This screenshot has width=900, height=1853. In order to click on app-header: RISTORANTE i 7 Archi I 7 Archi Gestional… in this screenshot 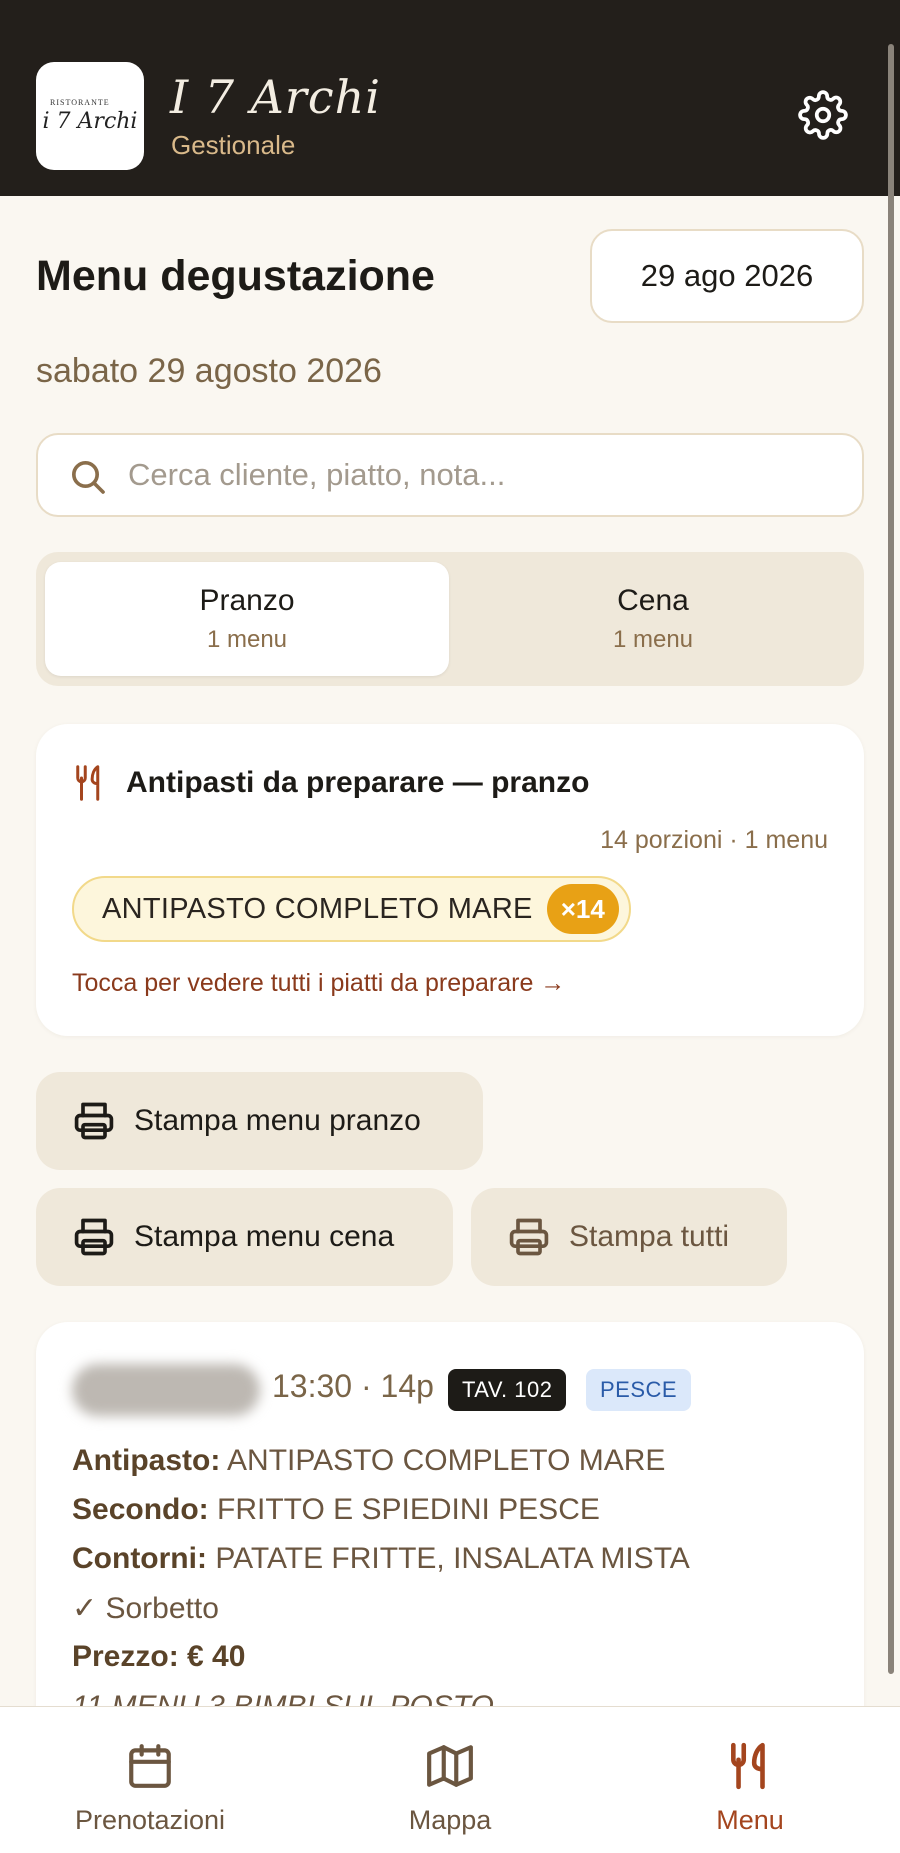, I will do `click(450, 98)`.